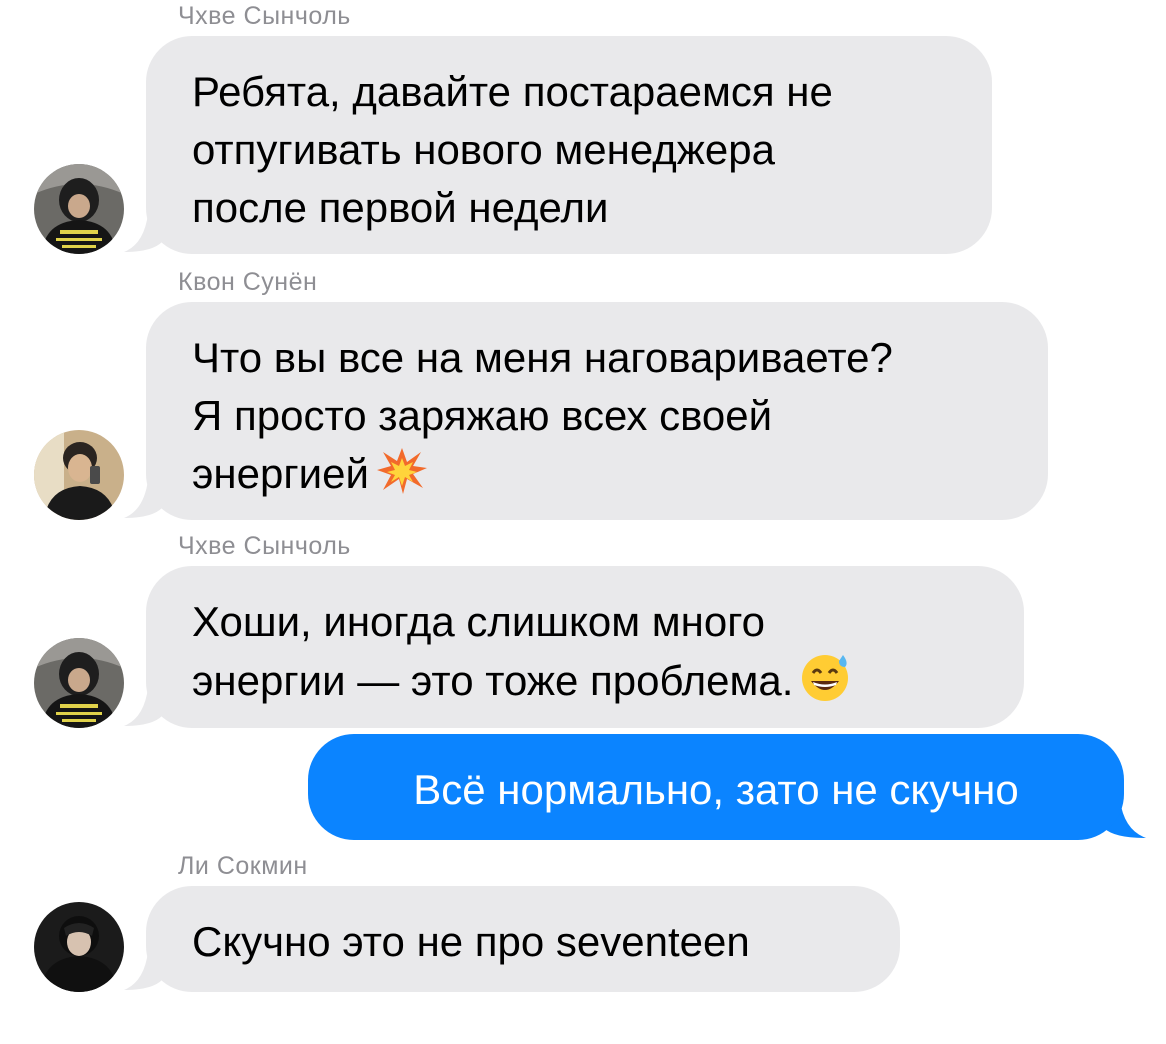 This screenshot has height=1044, width=1166. Describe the element at coordinates (483, 149) in the screenshot. I see `message-text: отпугивать нового менеджера` at that location.